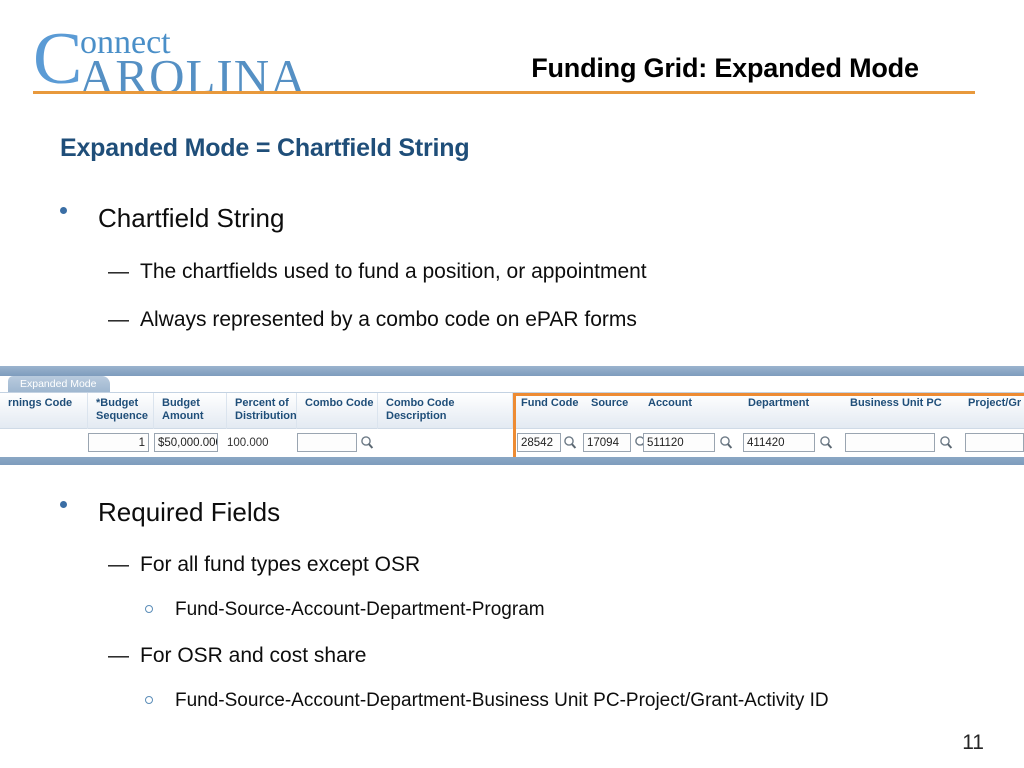 The image size is (1024, 768). I want to click on column-business-unit-pc: Business Unit PC, so click(901, 411).